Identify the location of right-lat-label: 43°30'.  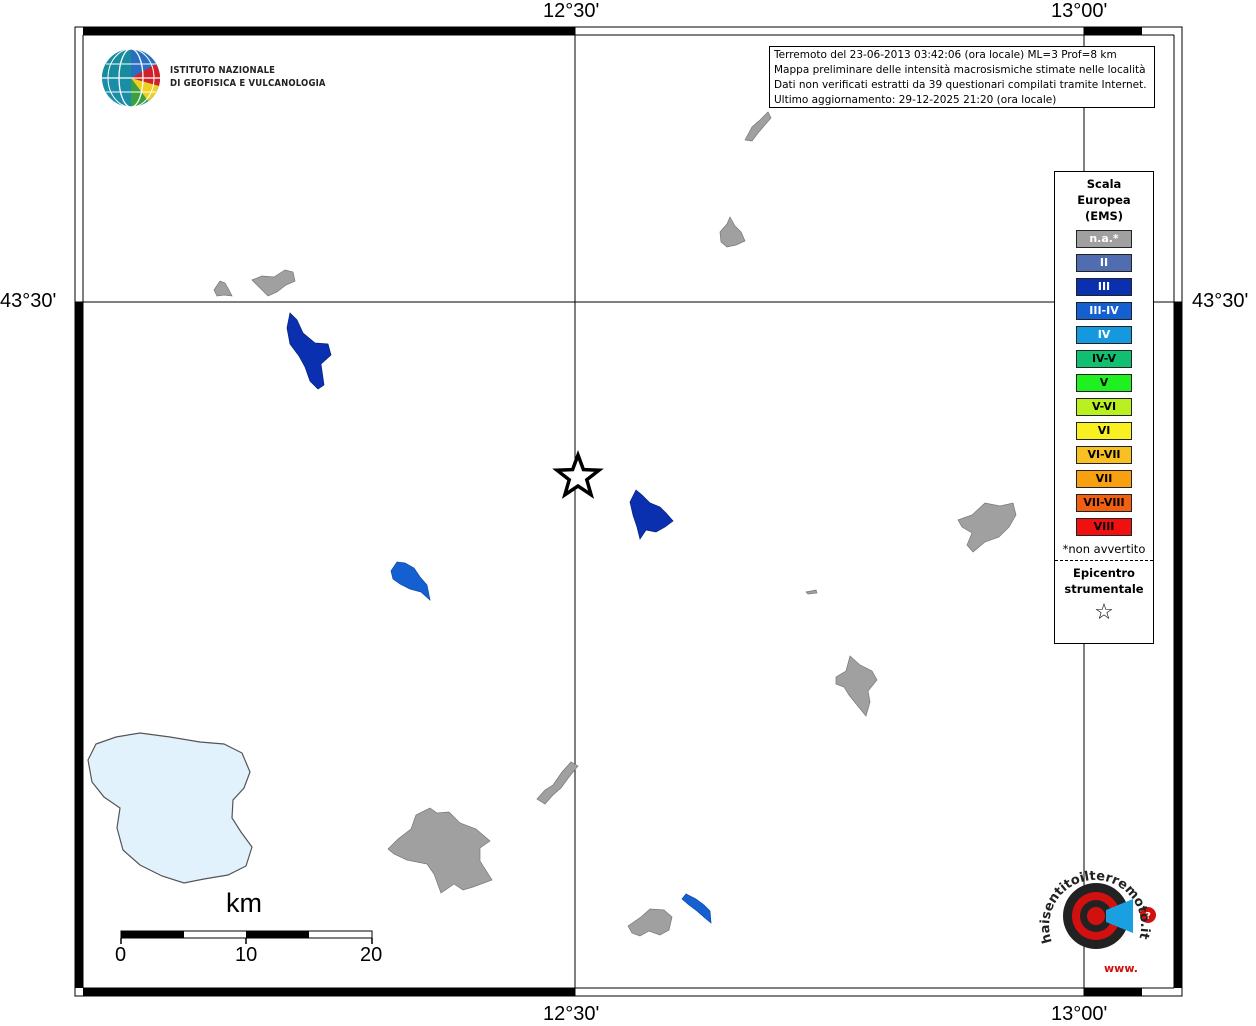
(1220, 301).